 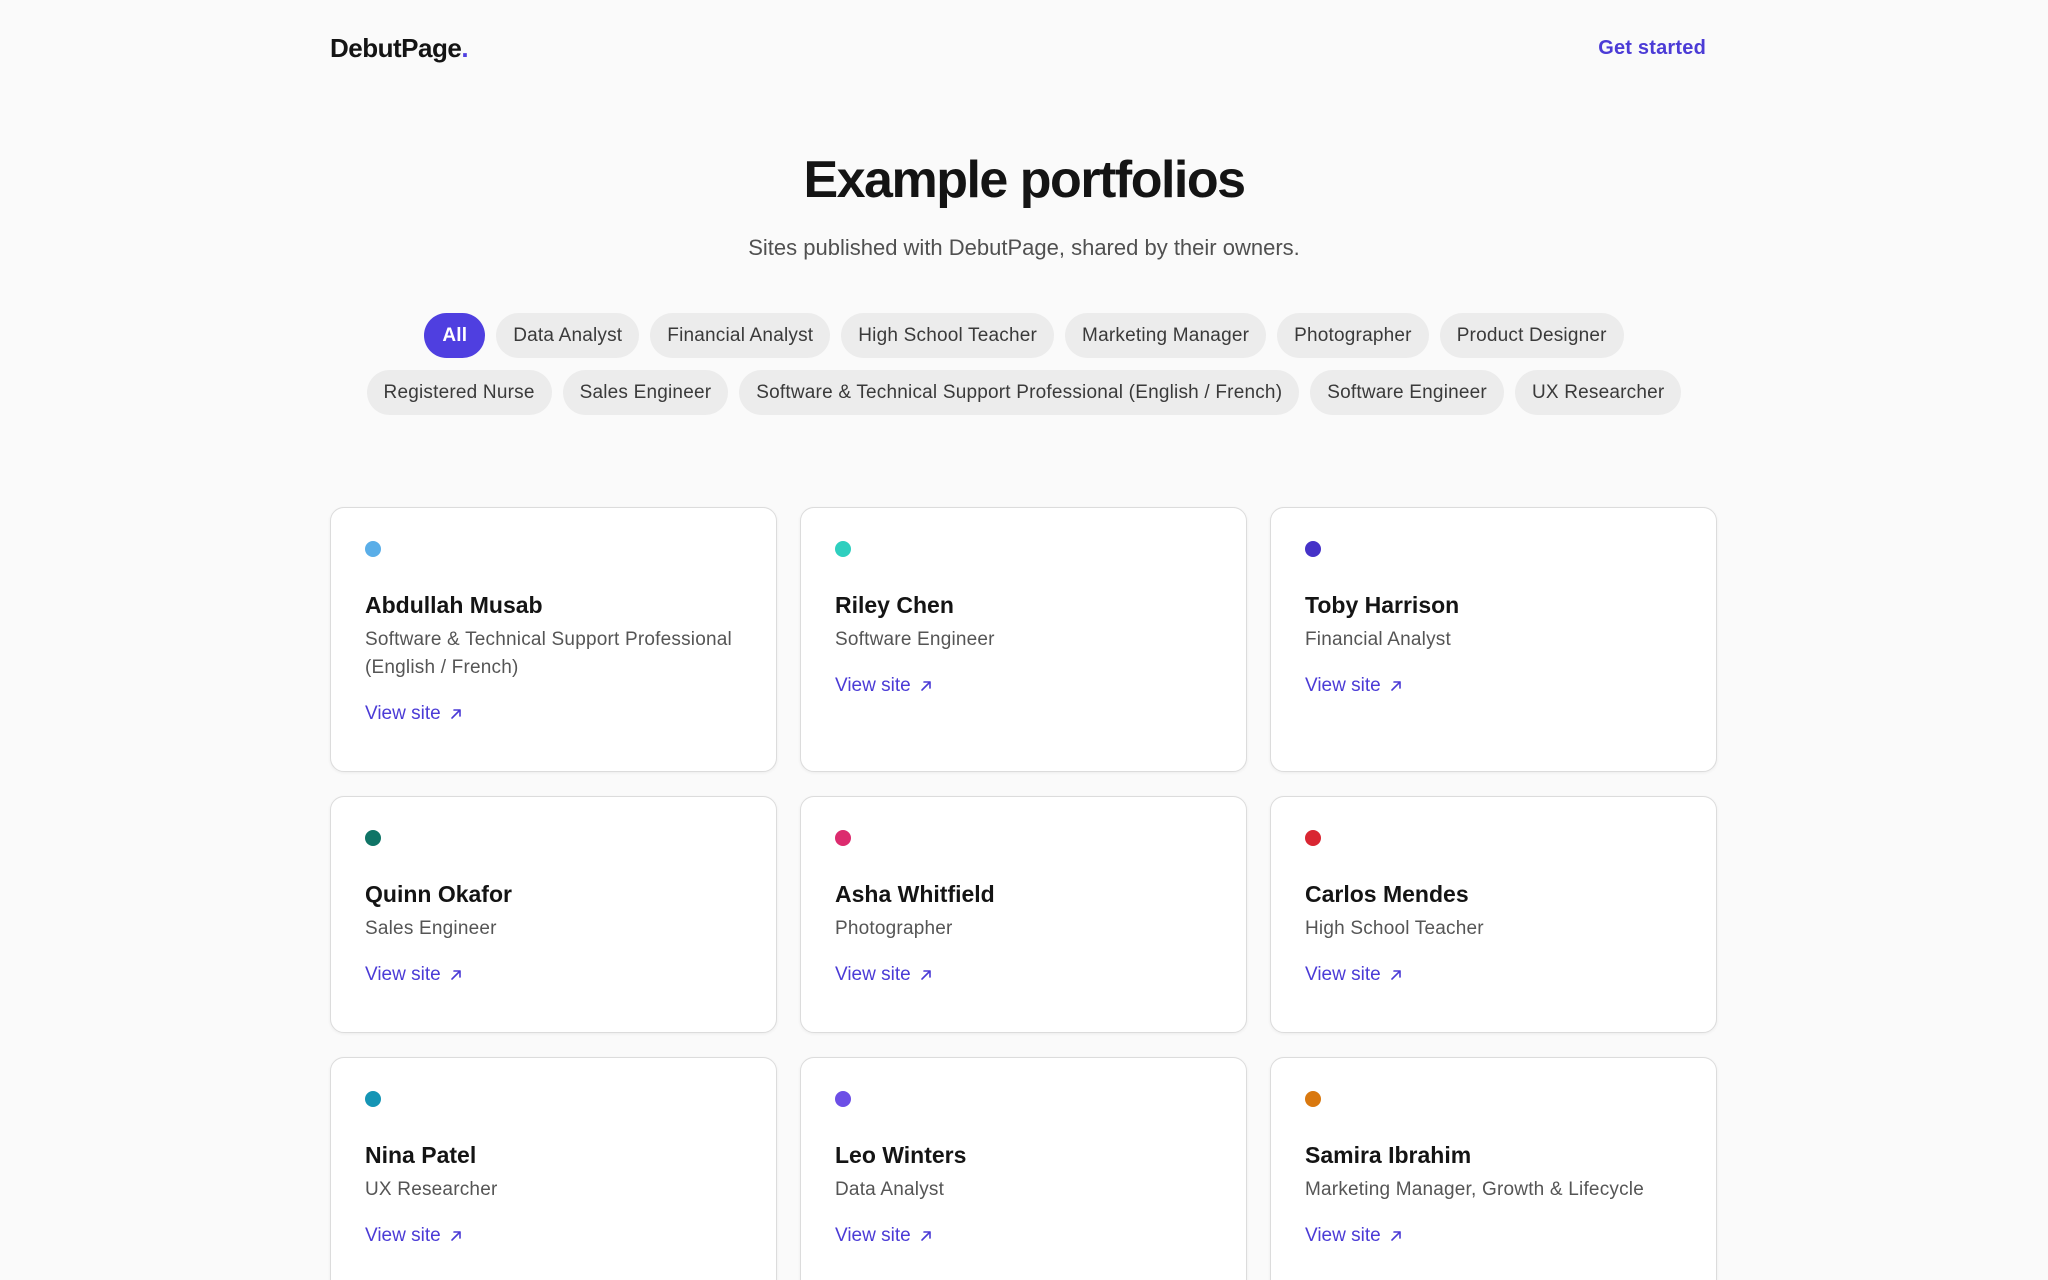 What do you see at coordinates (438, 894) in the screenshot?
I see `portfolio-owner-name: Quinn Okafor` at bounding box center [438, 894].